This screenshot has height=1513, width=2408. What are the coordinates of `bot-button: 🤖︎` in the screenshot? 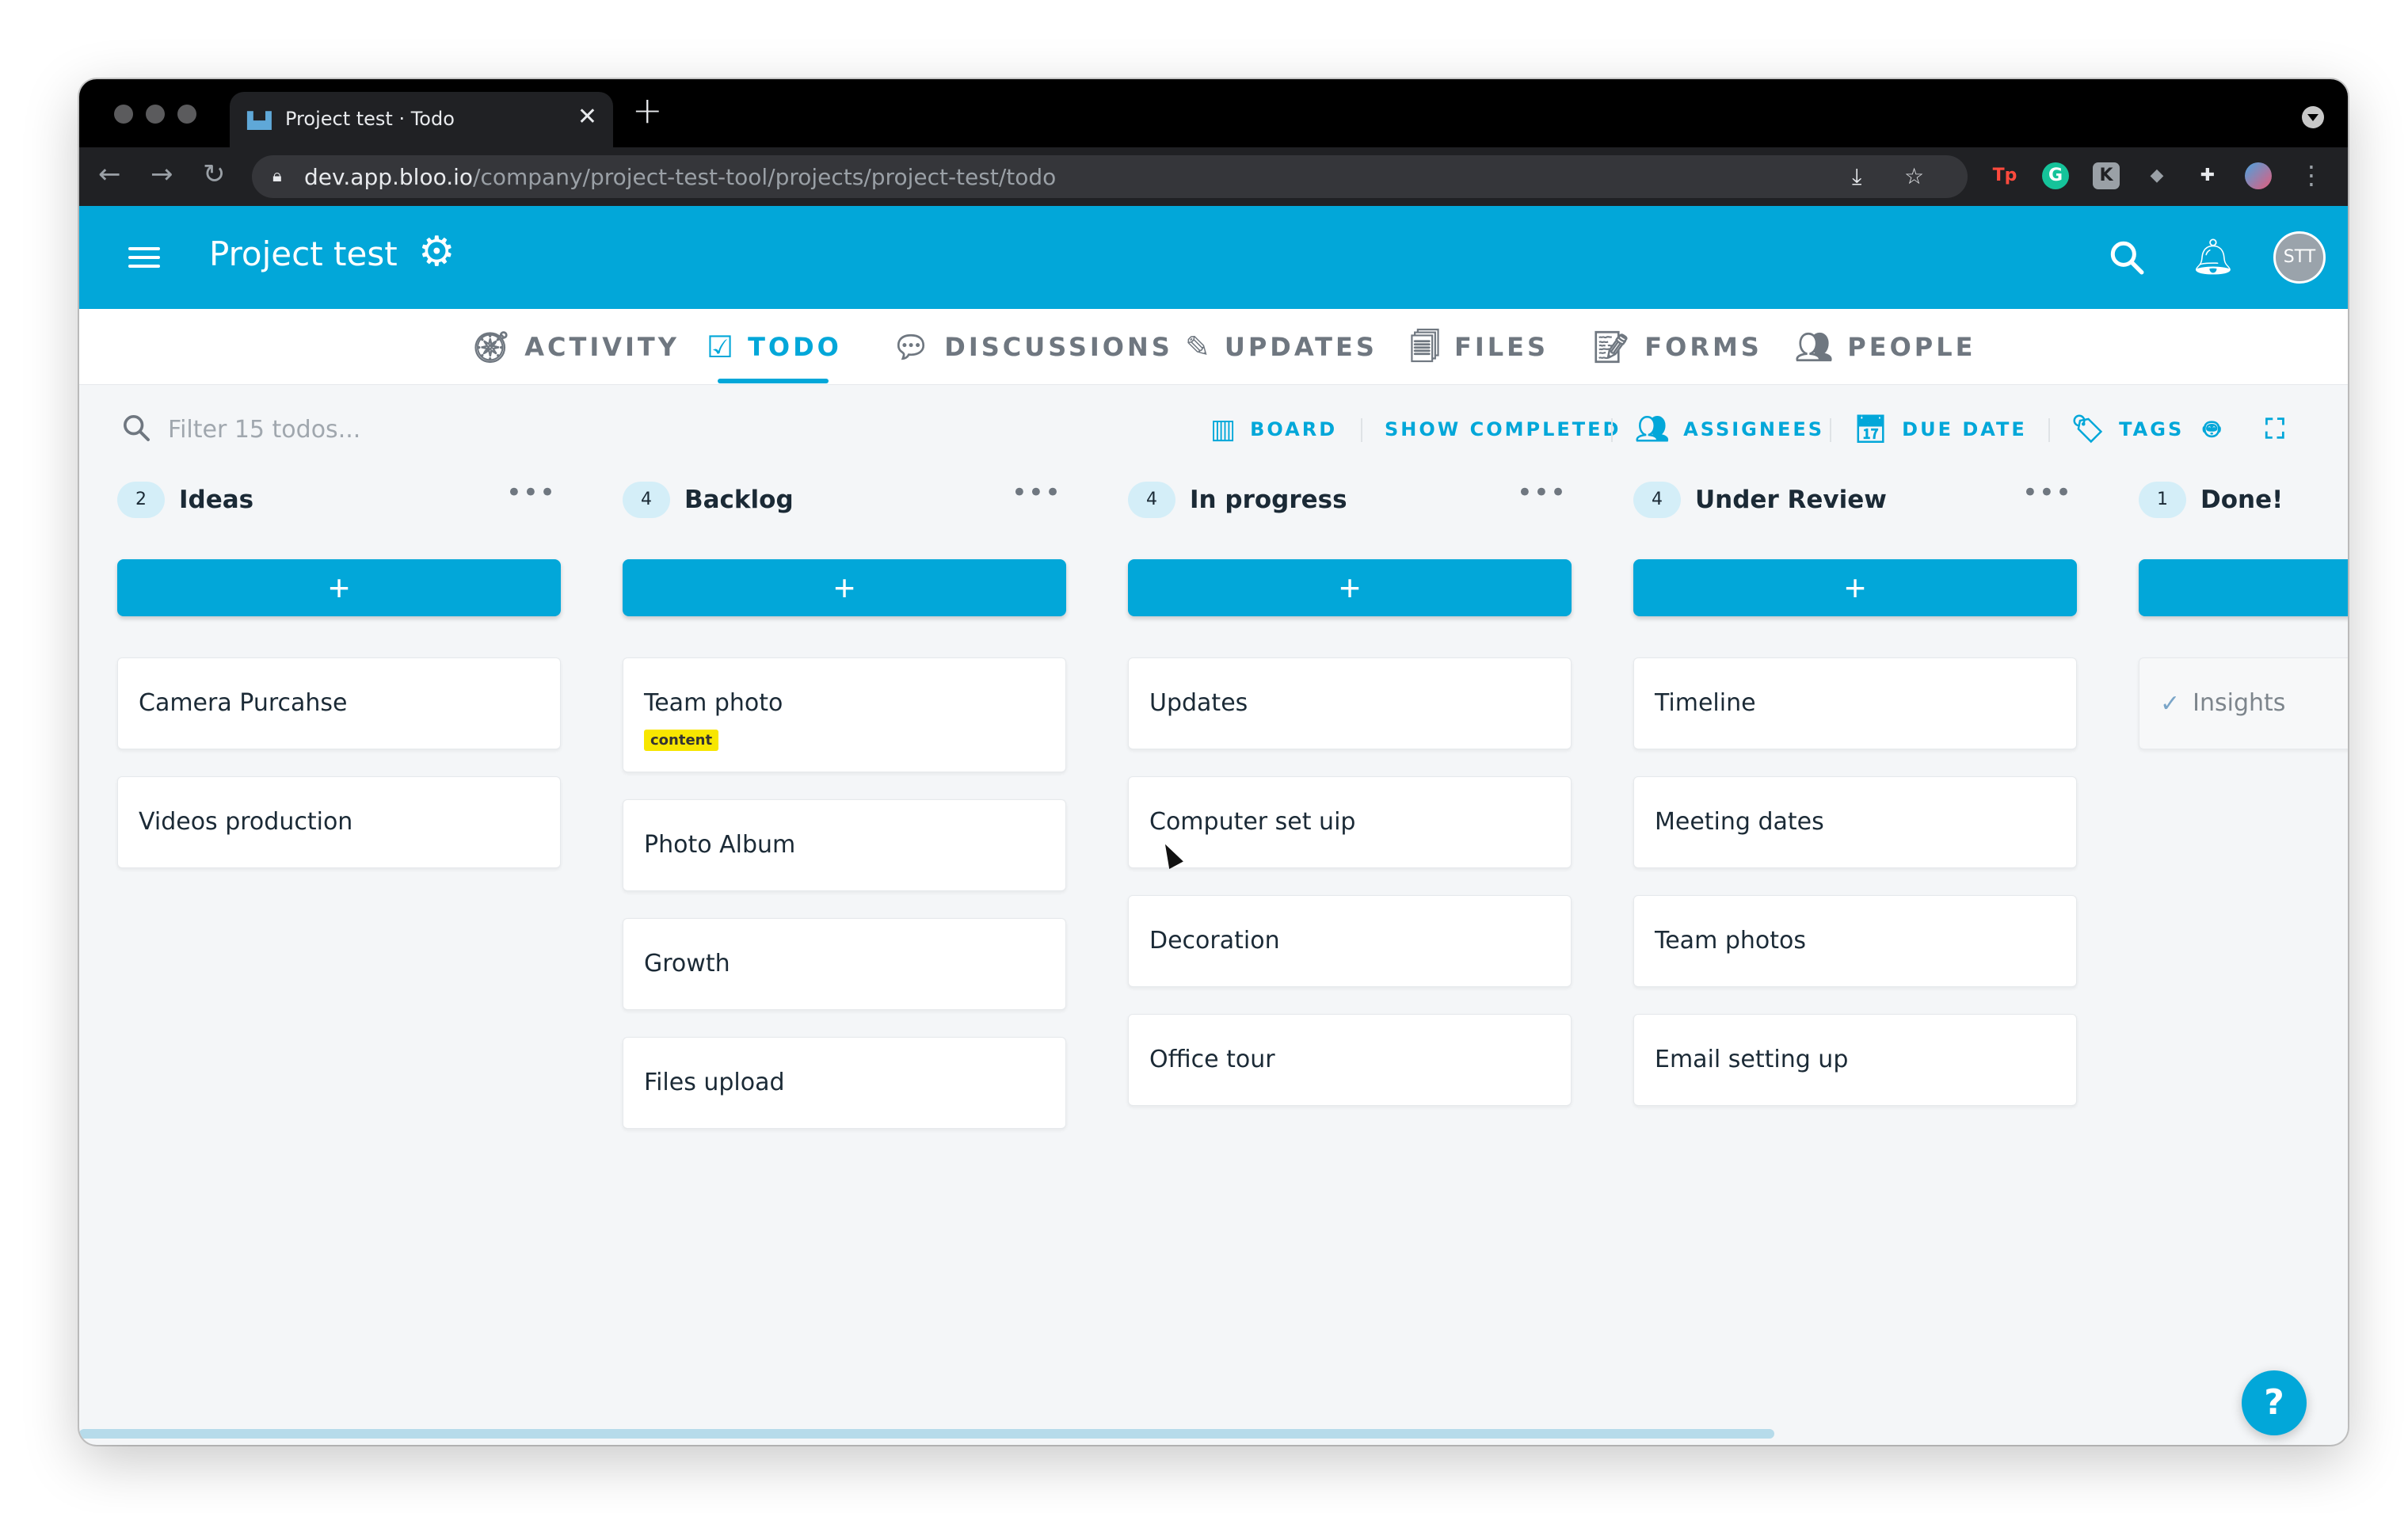 It's located at (2211, 429).